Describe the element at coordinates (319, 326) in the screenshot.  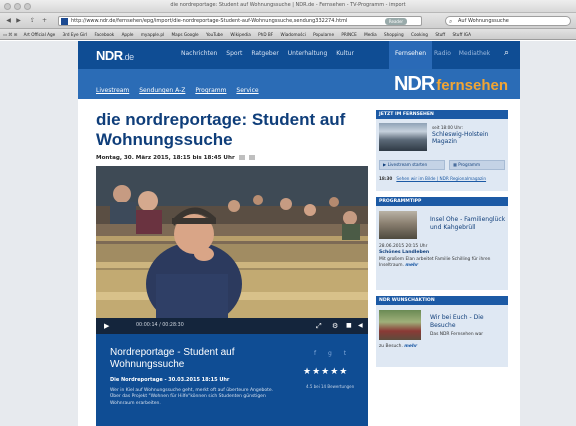
I see `fullscreen-icon: ⤢` at that location.